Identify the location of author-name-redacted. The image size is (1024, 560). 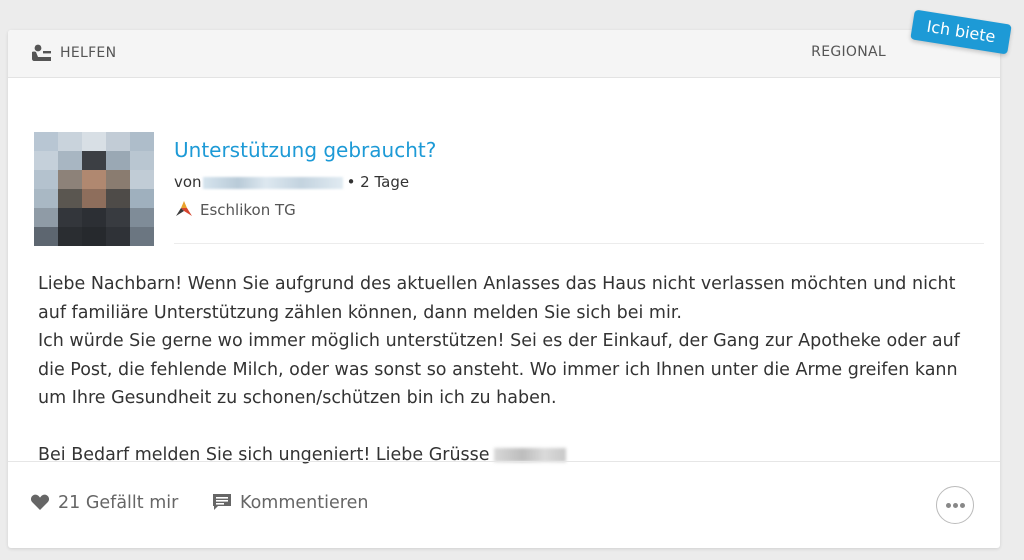
(272, 182).